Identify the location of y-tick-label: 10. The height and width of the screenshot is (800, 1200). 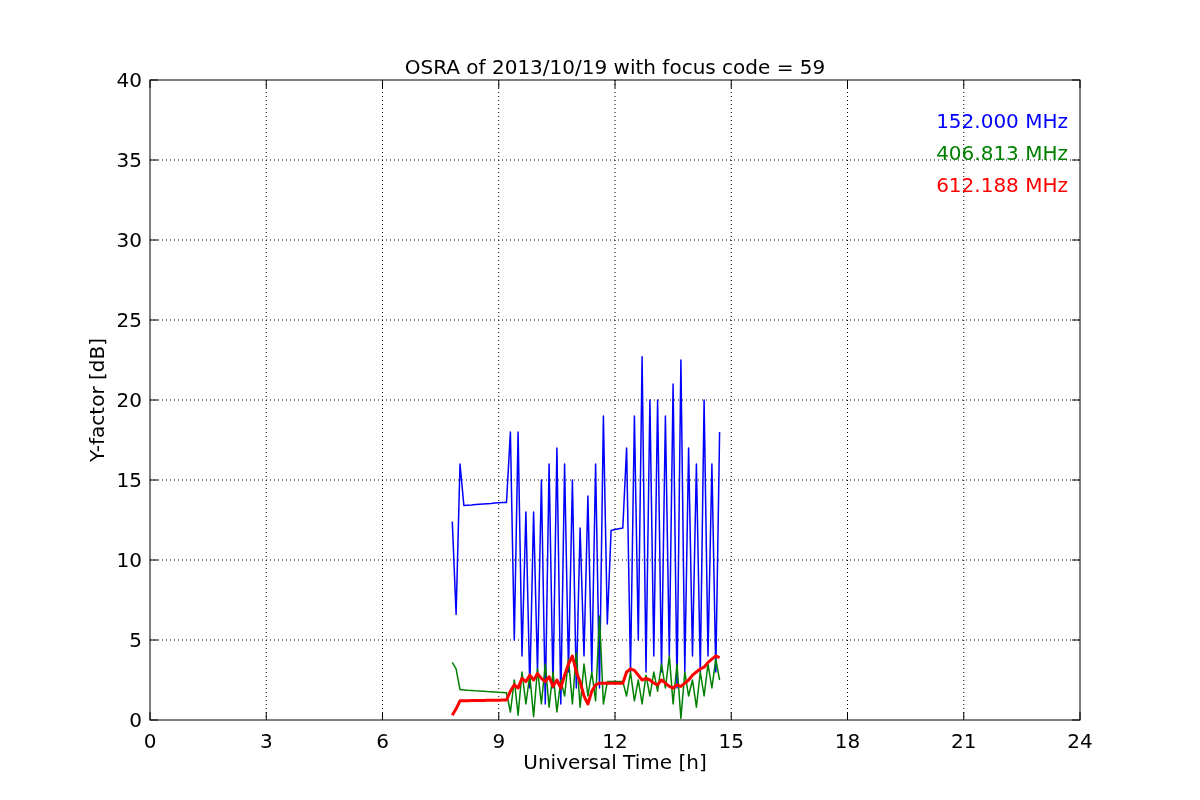
(129, 560).